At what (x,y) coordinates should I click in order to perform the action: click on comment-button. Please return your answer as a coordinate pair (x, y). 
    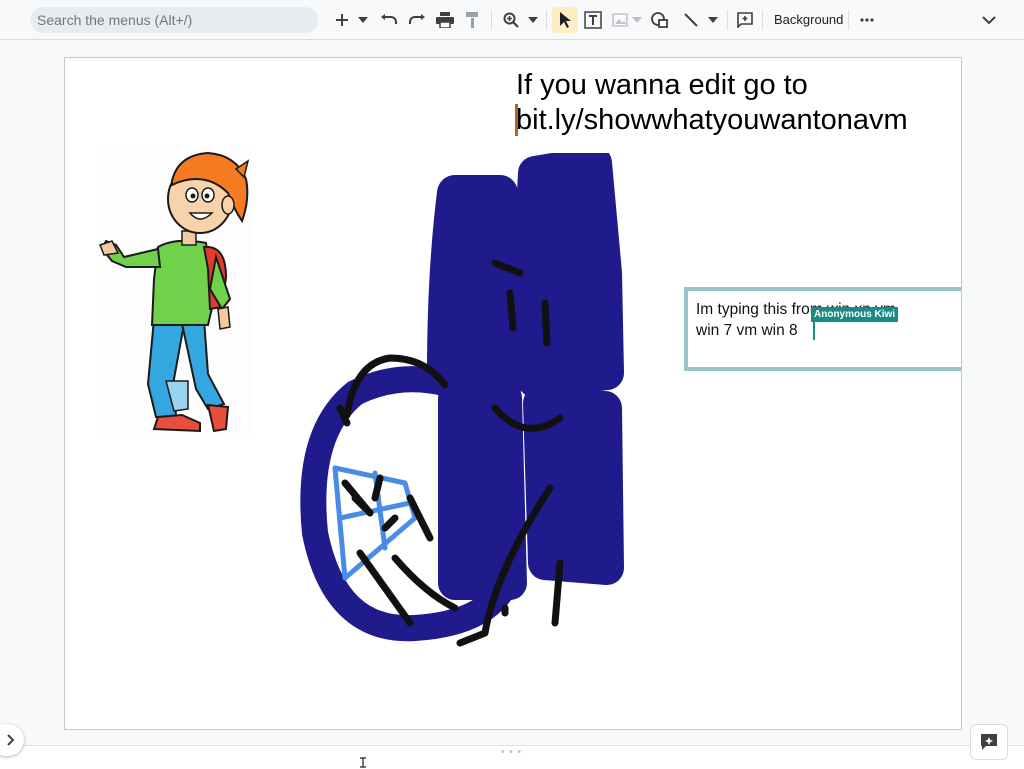
    Looking at the image, I should click on (745, 20).